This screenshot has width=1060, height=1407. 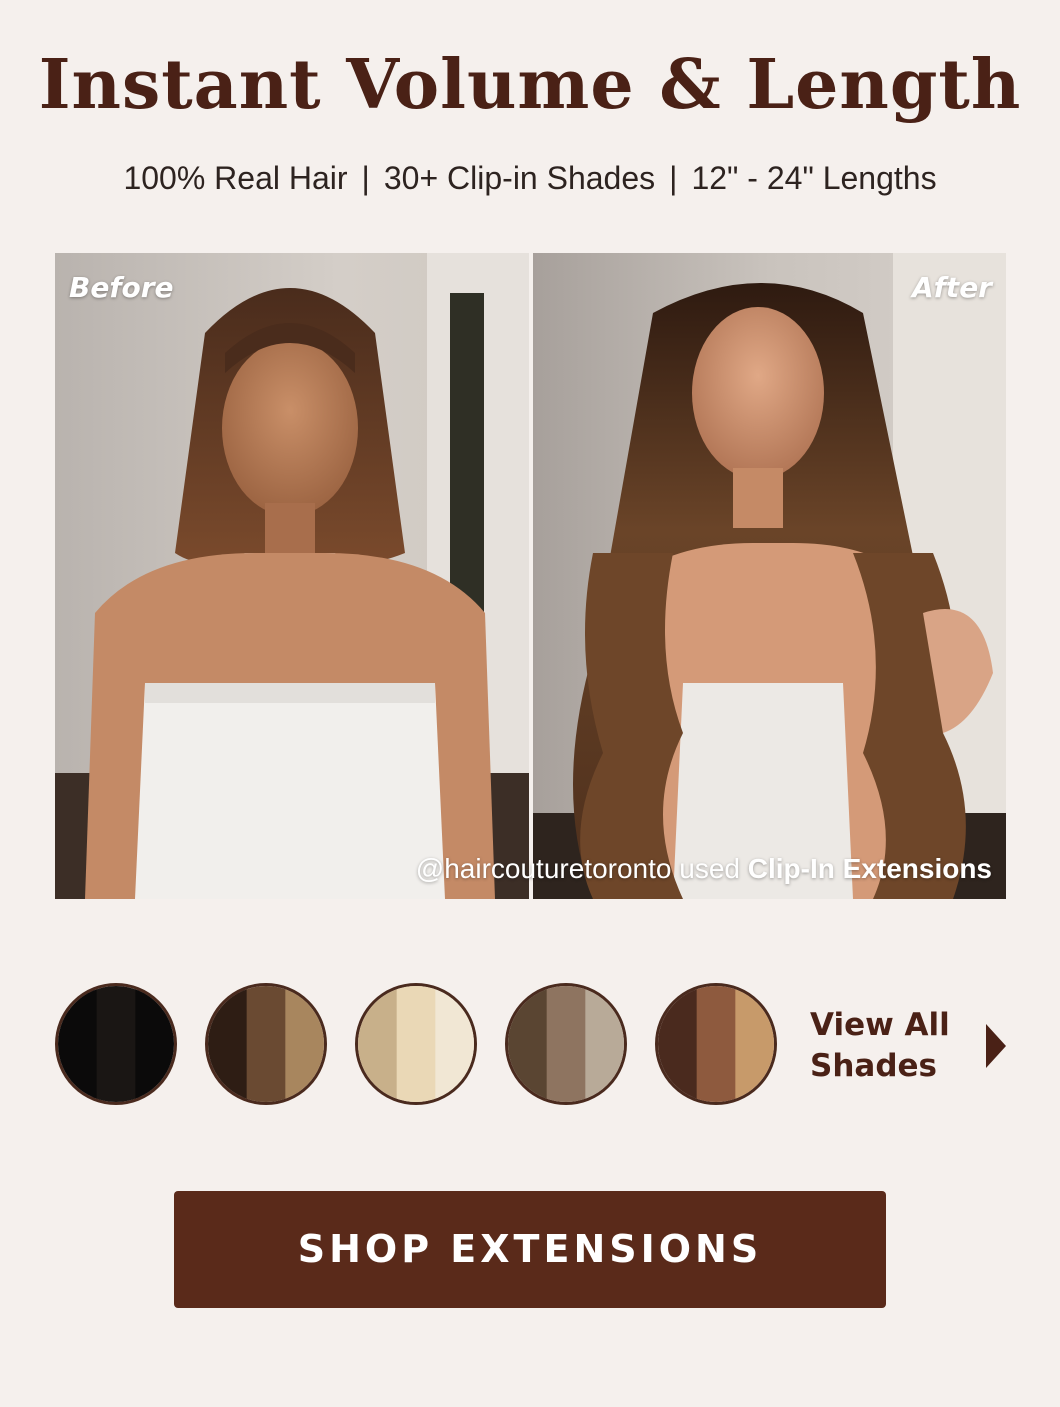 What do you see at coordinates (530, 1249) in the screenshot?
I see `shop-extensions-button: SHOP EXTENSIONS` at bounding box center [530, 1249].